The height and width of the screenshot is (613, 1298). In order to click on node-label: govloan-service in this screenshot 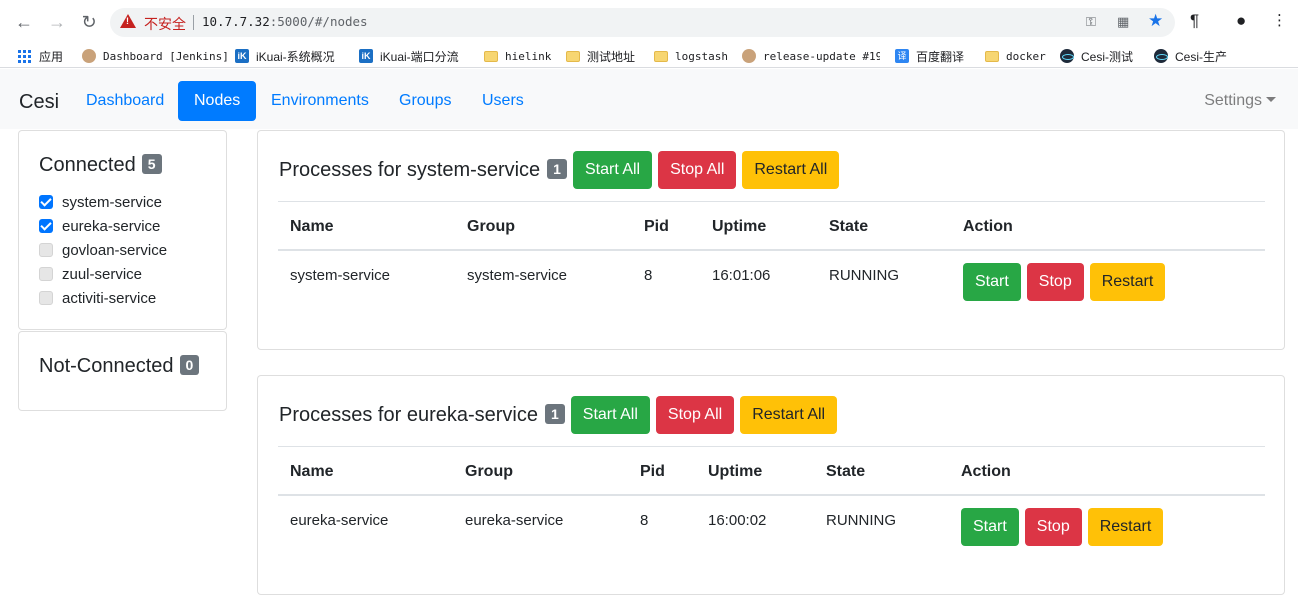, I will do `click(115, 250)`.